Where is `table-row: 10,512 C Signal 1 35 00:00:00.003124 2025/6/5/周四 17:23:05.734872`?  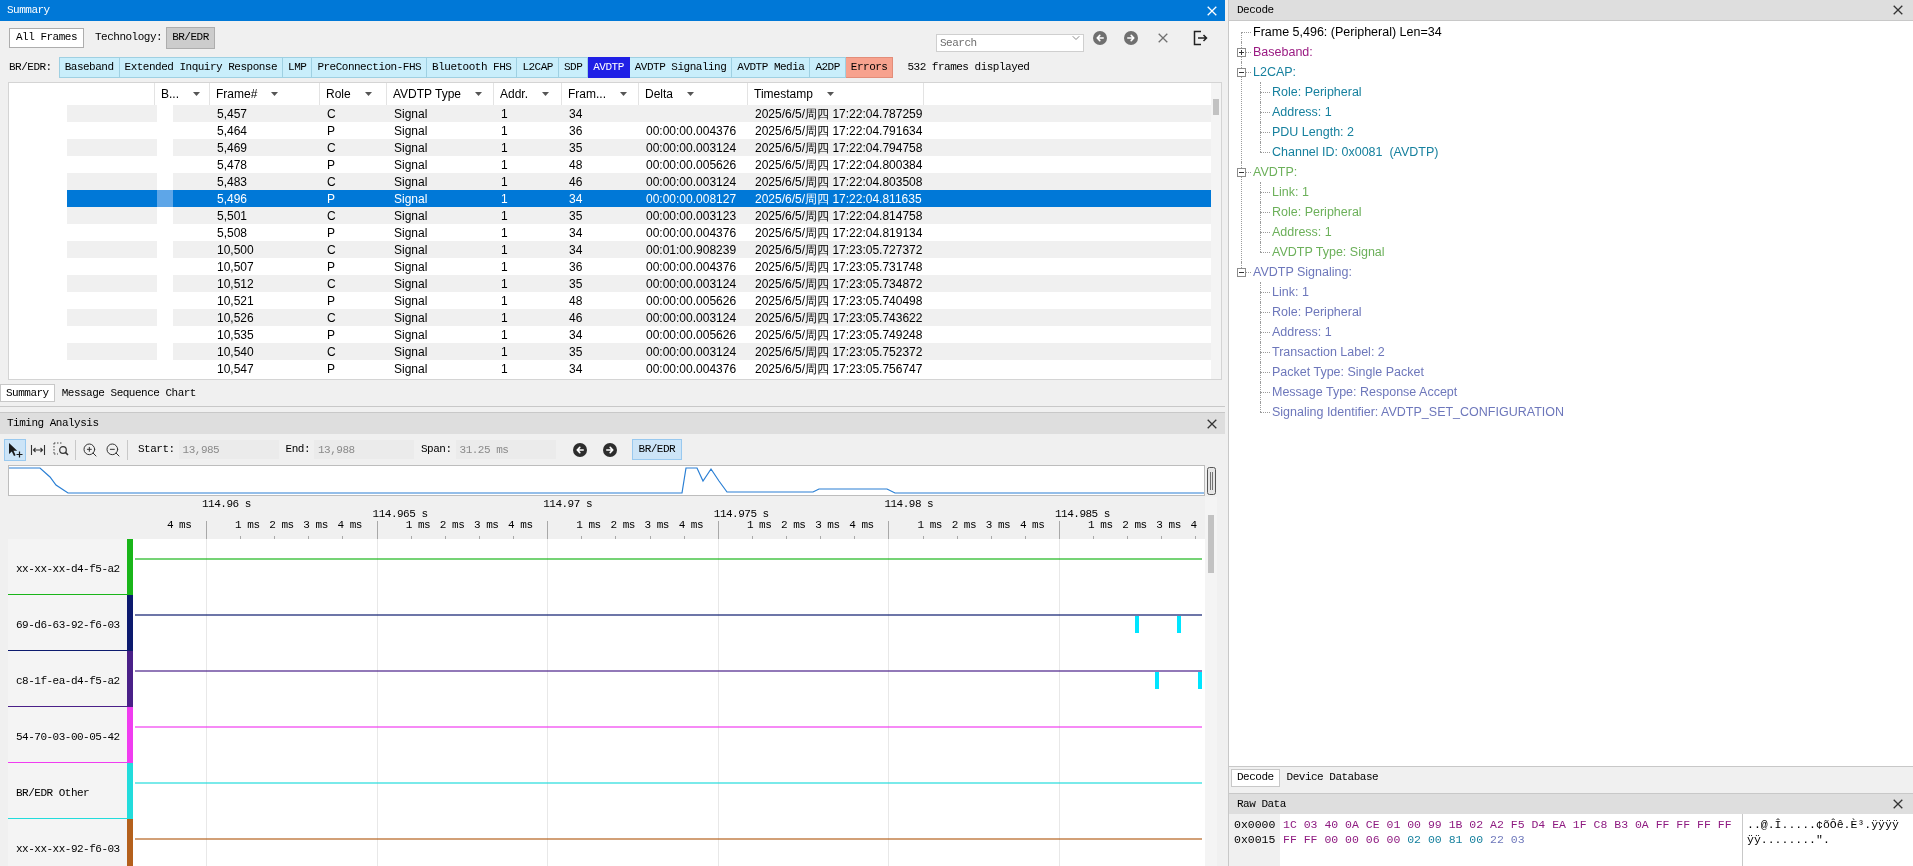
table-row: 10,512 C Signal 1 35 00:00:00.003124 2025/6/5/周四 17:23:05.734872 is located at coordinates (639, 283).